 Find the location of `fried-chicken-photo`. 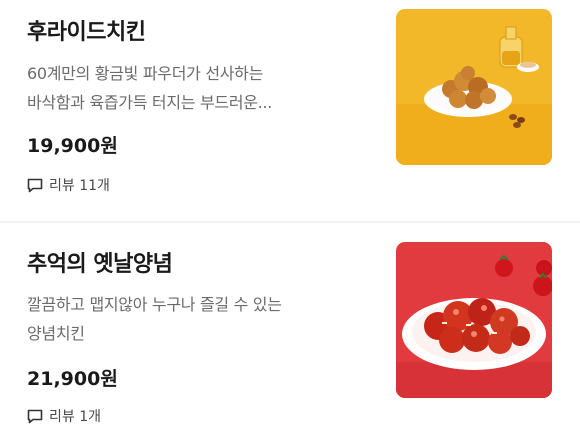

fried-chicken-photo is located at coordinates (474, 87).